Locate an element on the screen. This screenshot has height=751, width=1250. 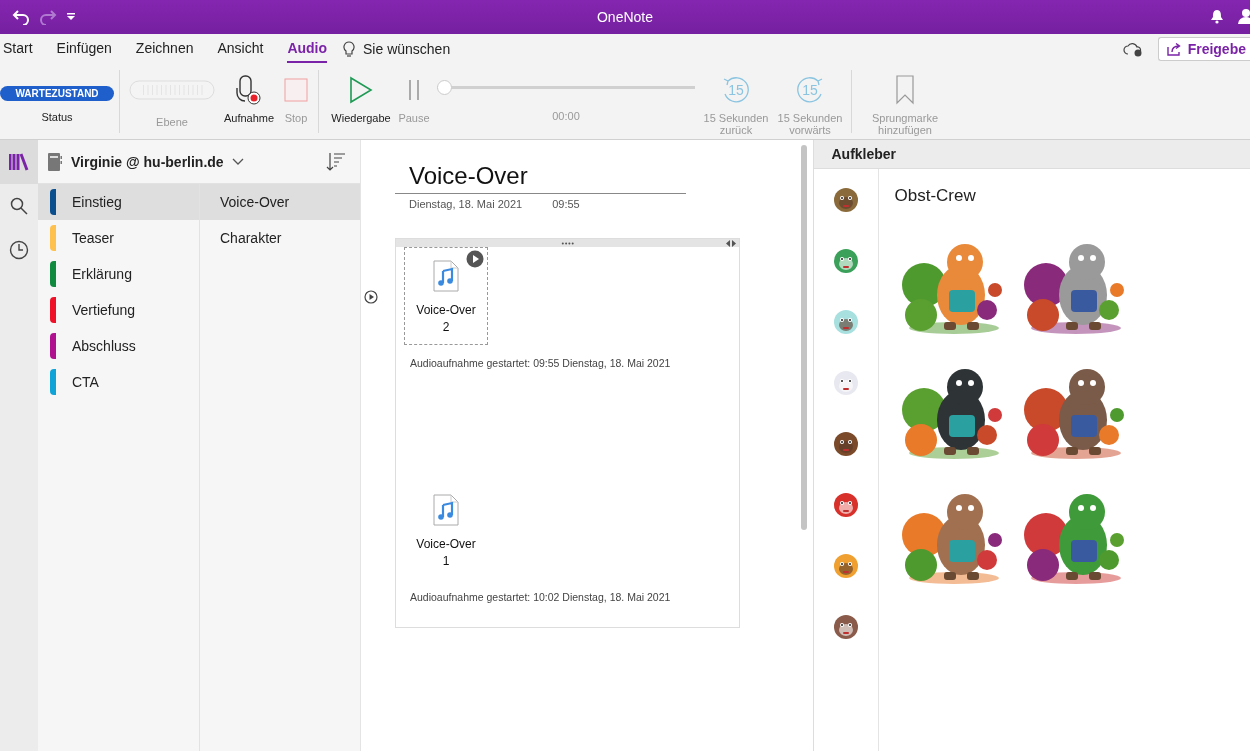
chevron-icon is located at coordinates (237, 161).